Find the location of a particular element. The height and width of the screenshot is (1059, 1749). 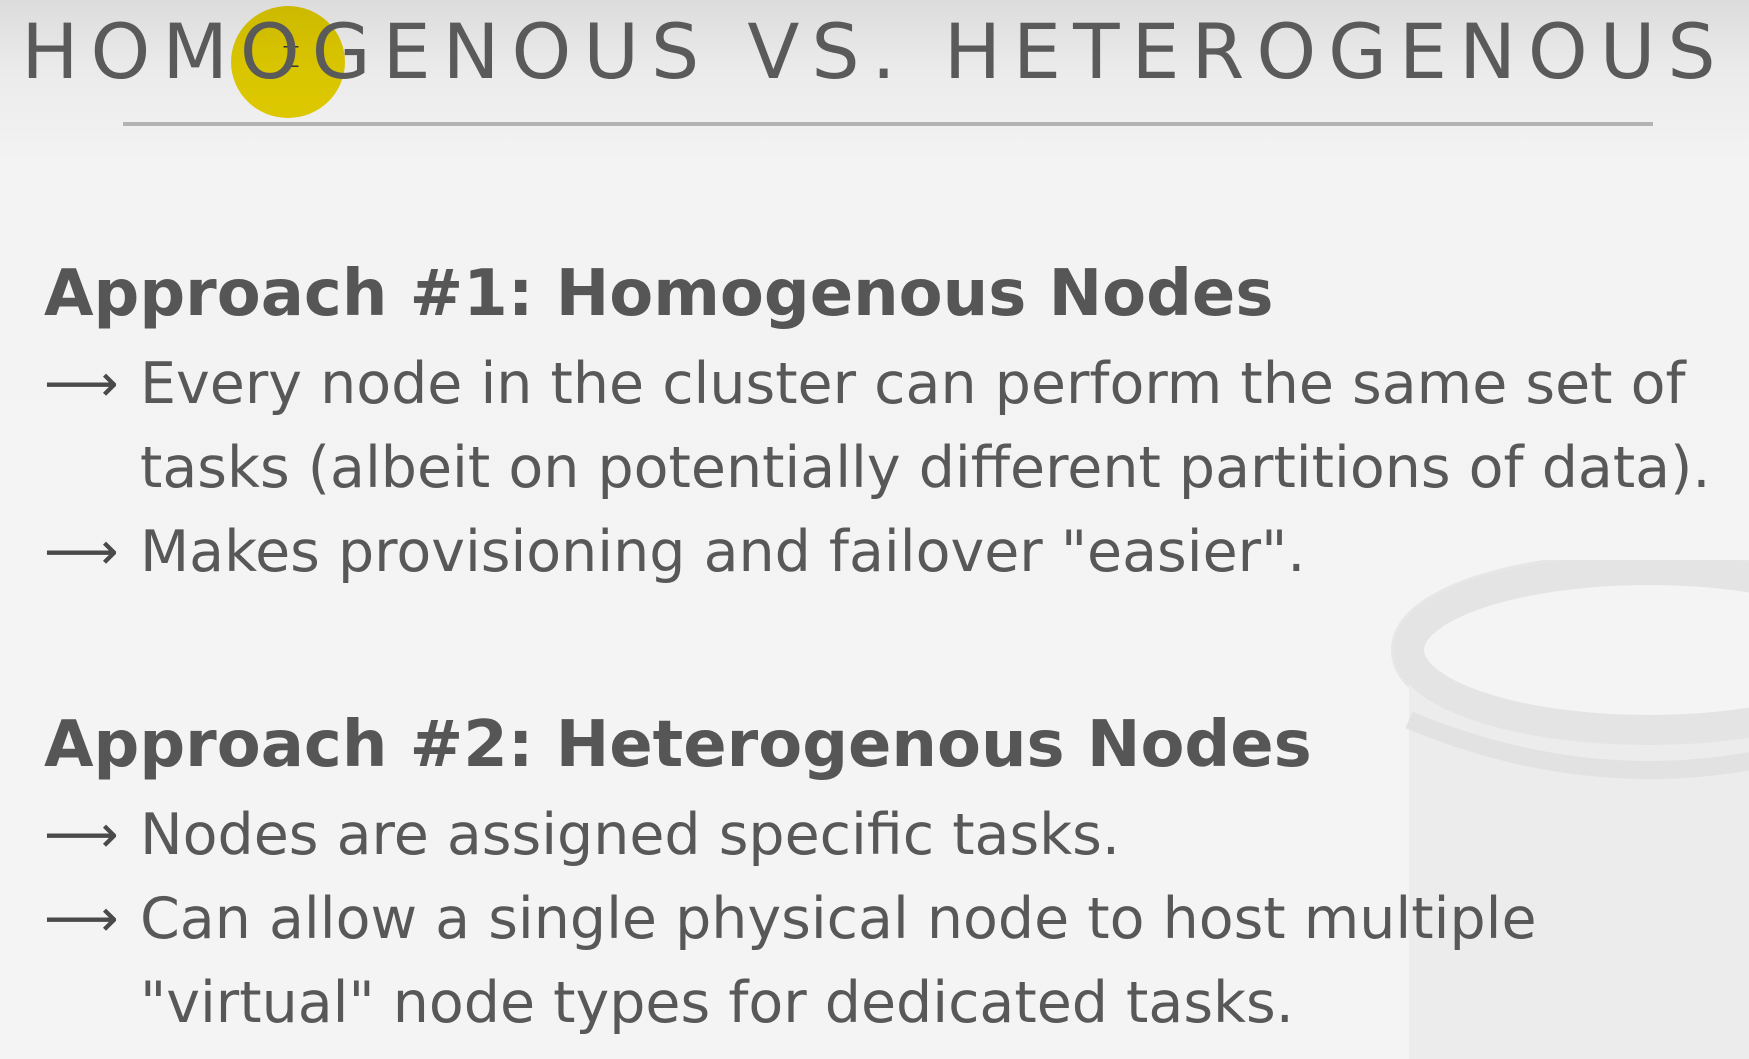

bullet-text-line: Nodes are assigned specific tasks. is located at coordinates (630, 835).